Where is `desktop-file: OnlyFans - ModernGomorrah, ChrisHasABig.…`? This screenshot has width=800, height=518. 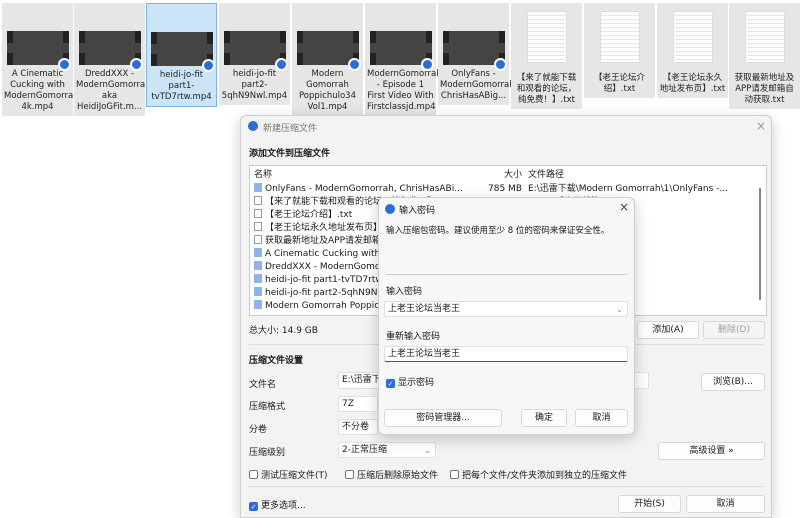 desktop-file: OnlyFans - ModernGomorrah, ChrisHasABig.… is located at coordinates (477, 54).